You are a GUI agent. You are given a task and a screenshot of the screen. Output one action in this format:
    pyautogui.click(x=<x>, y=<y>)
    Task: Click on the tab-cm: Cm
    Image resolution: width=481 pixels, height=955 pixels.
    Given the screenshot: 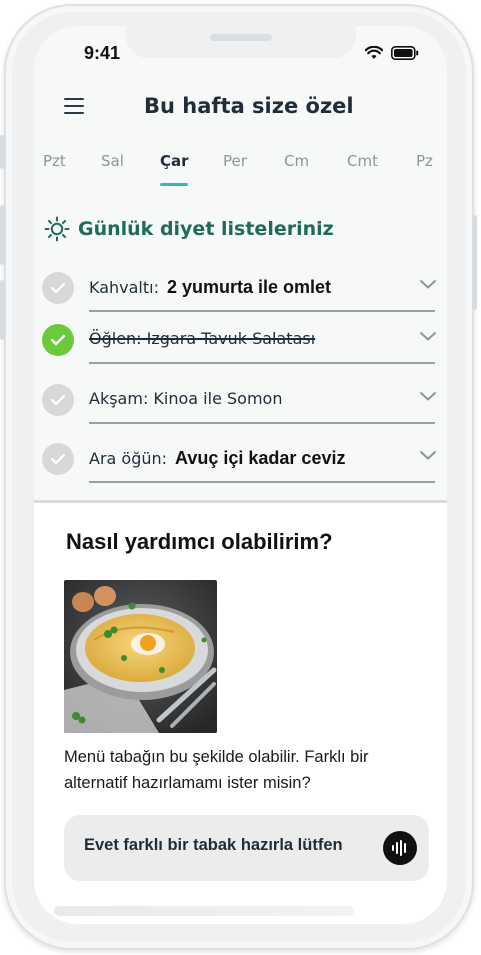 What is the action you would take?
    pyautogui.click(x=296, y=161)
    